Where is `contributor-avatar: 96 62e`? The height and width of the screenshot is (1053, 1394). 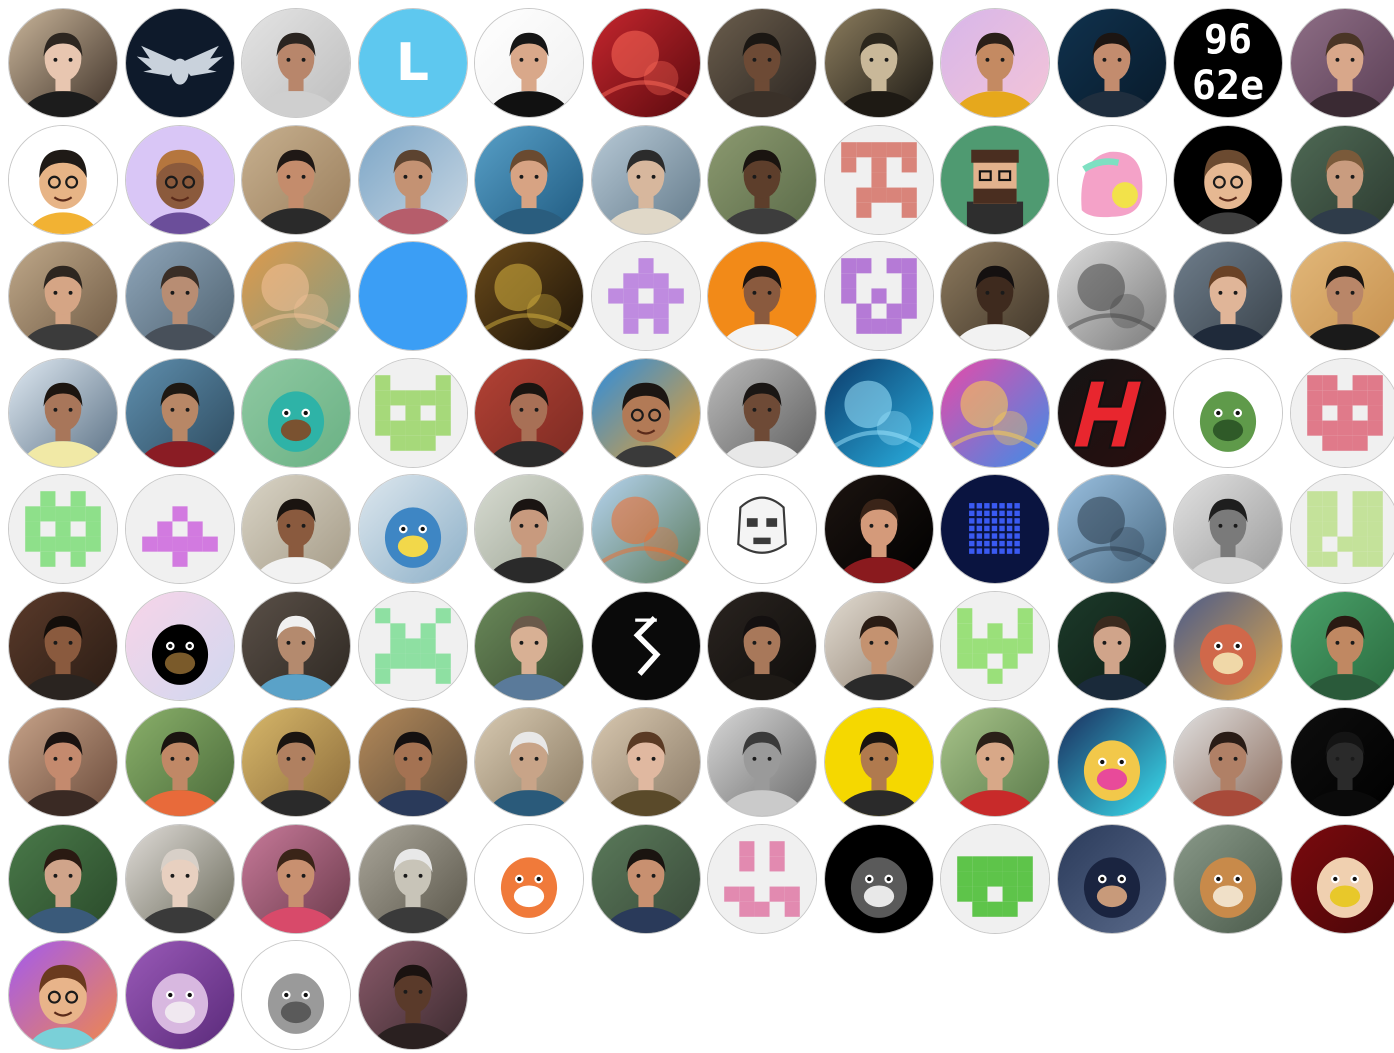
contributor-avatar: 96 62e is located at coordinates (1228, 63).